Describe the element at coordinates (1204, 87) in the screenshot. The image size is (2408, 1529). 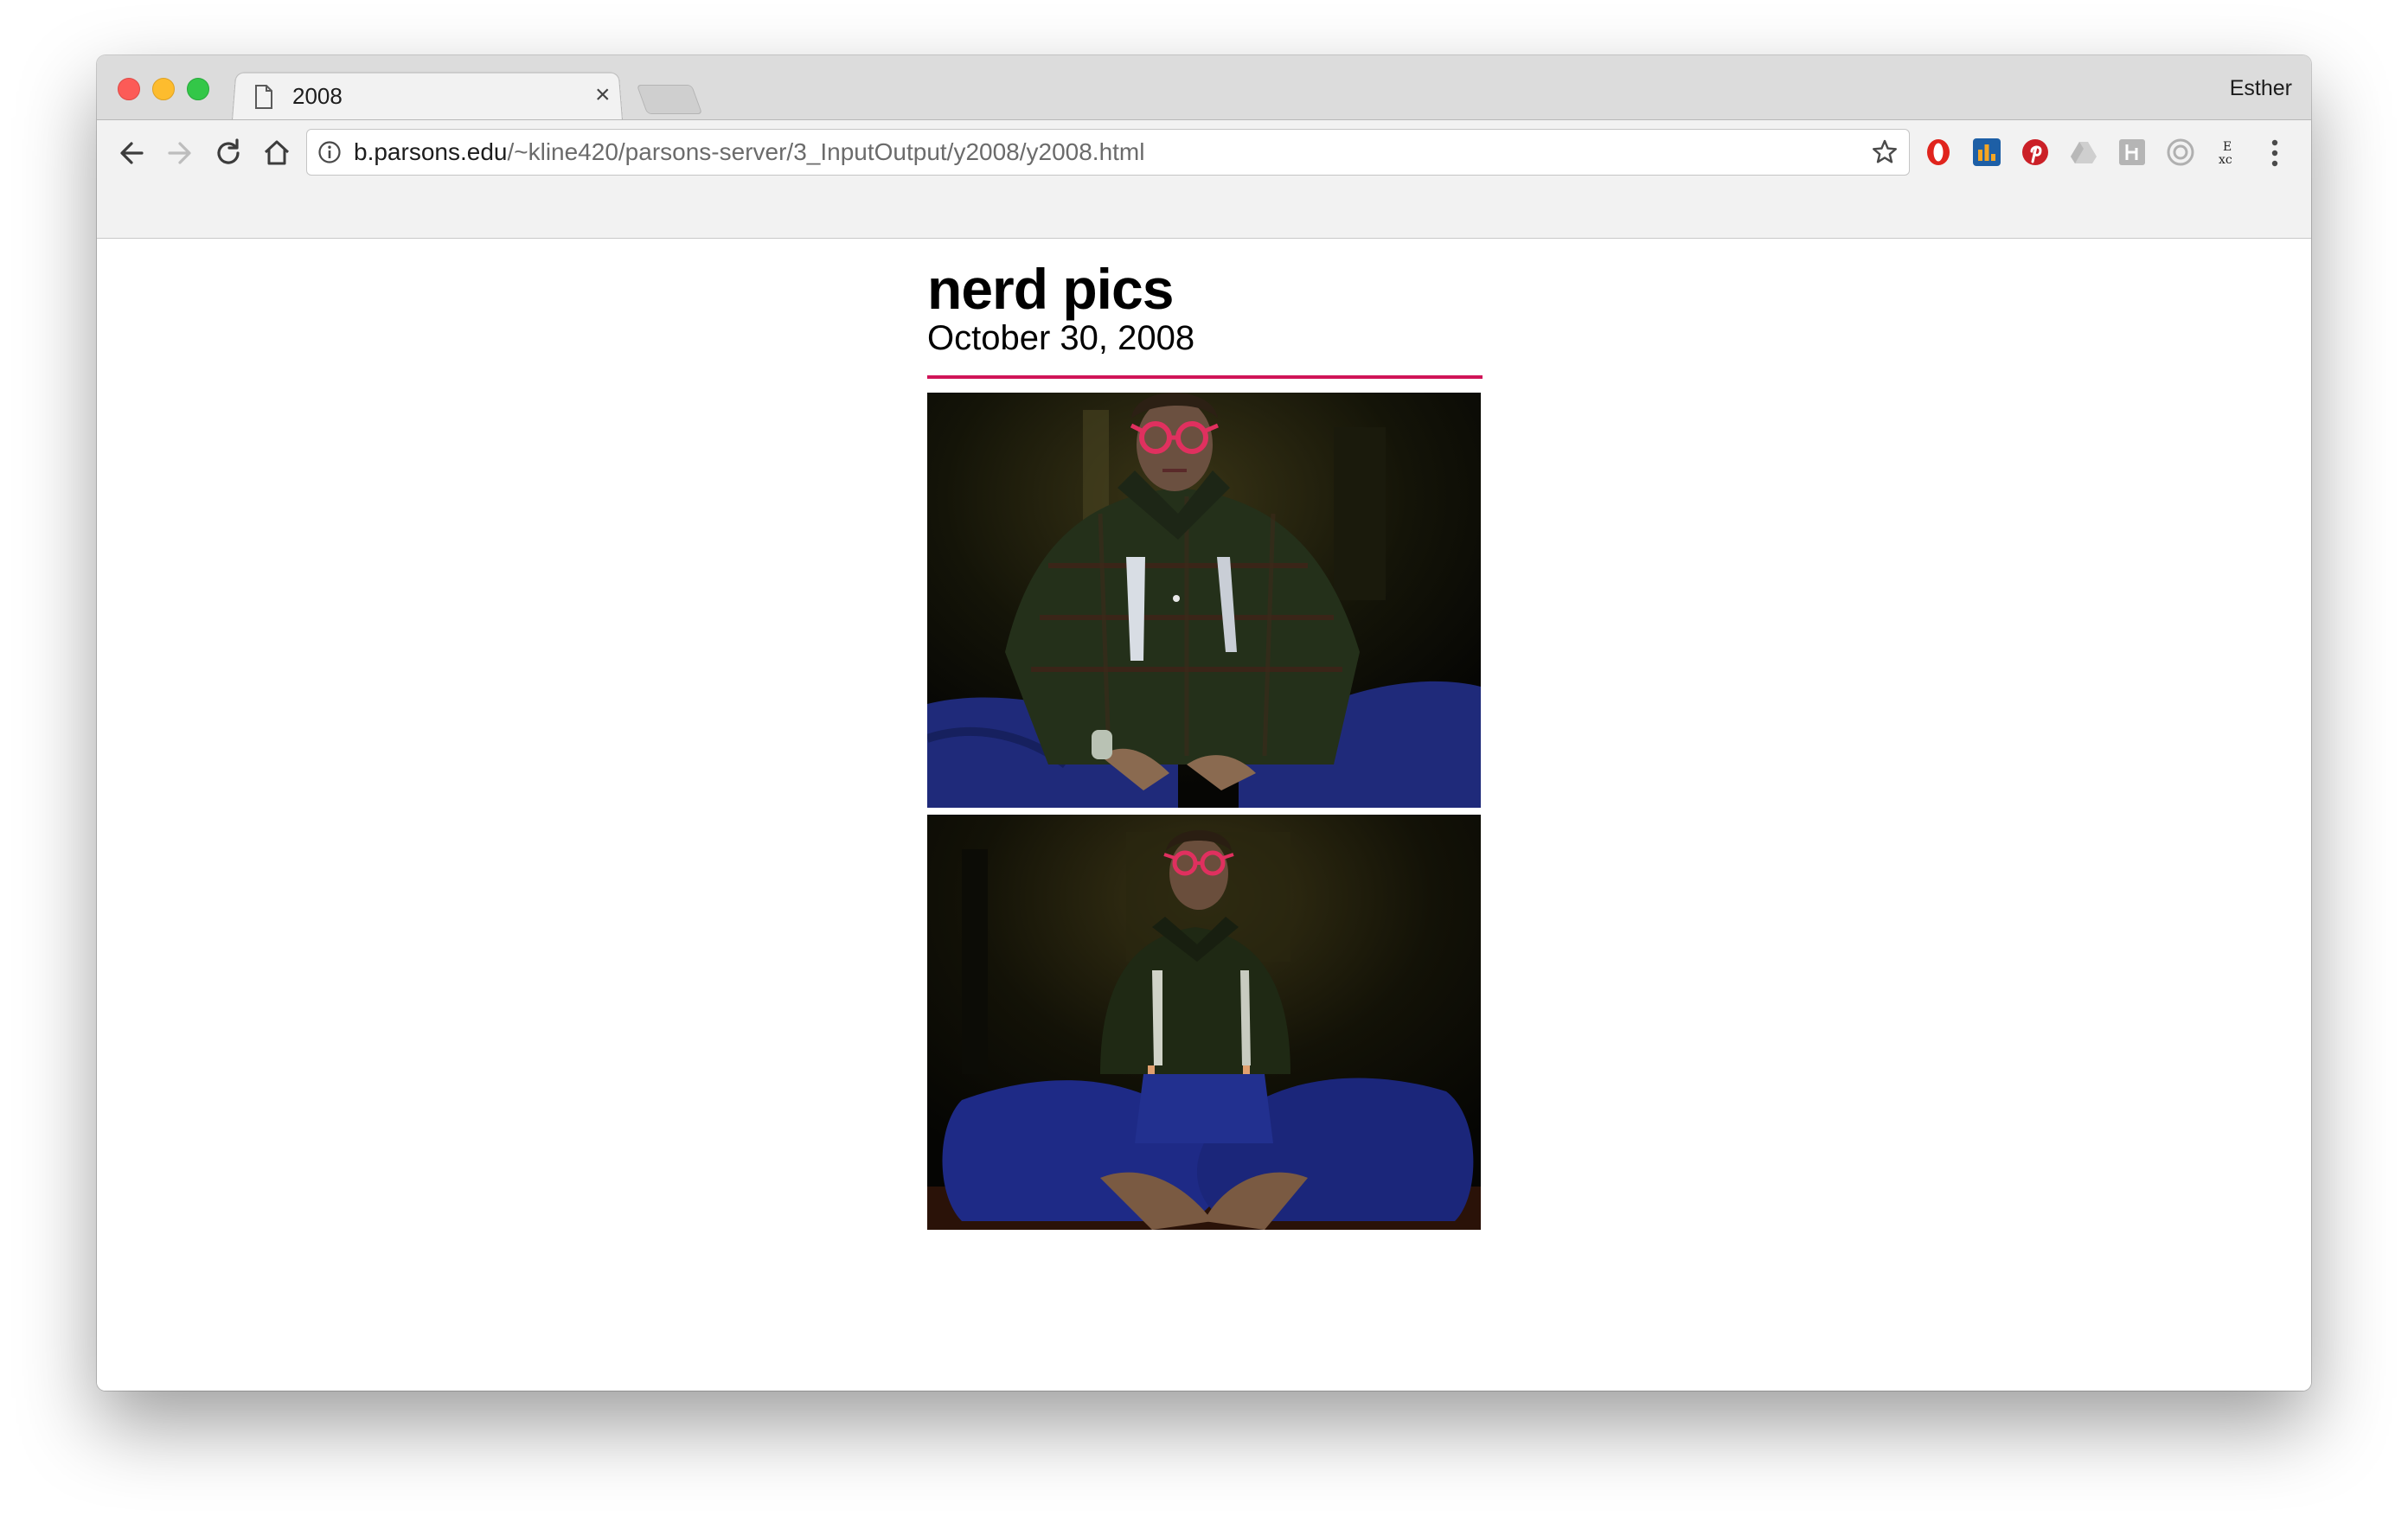
I see `tab-strip: 2008 × Esther` at that location.